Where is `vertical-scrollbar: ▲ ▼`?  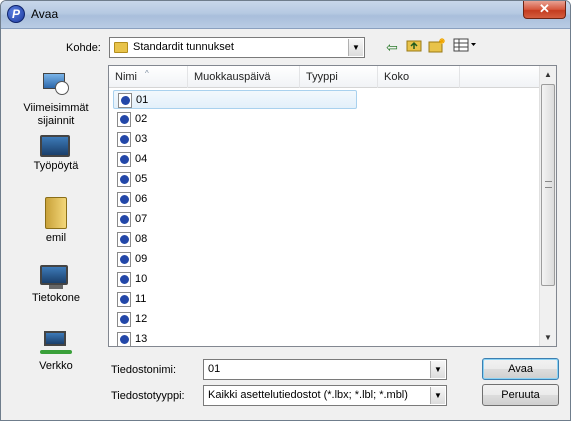
vertical-scrollbar: ▲ ▼ is located at coordinates (547, 206).